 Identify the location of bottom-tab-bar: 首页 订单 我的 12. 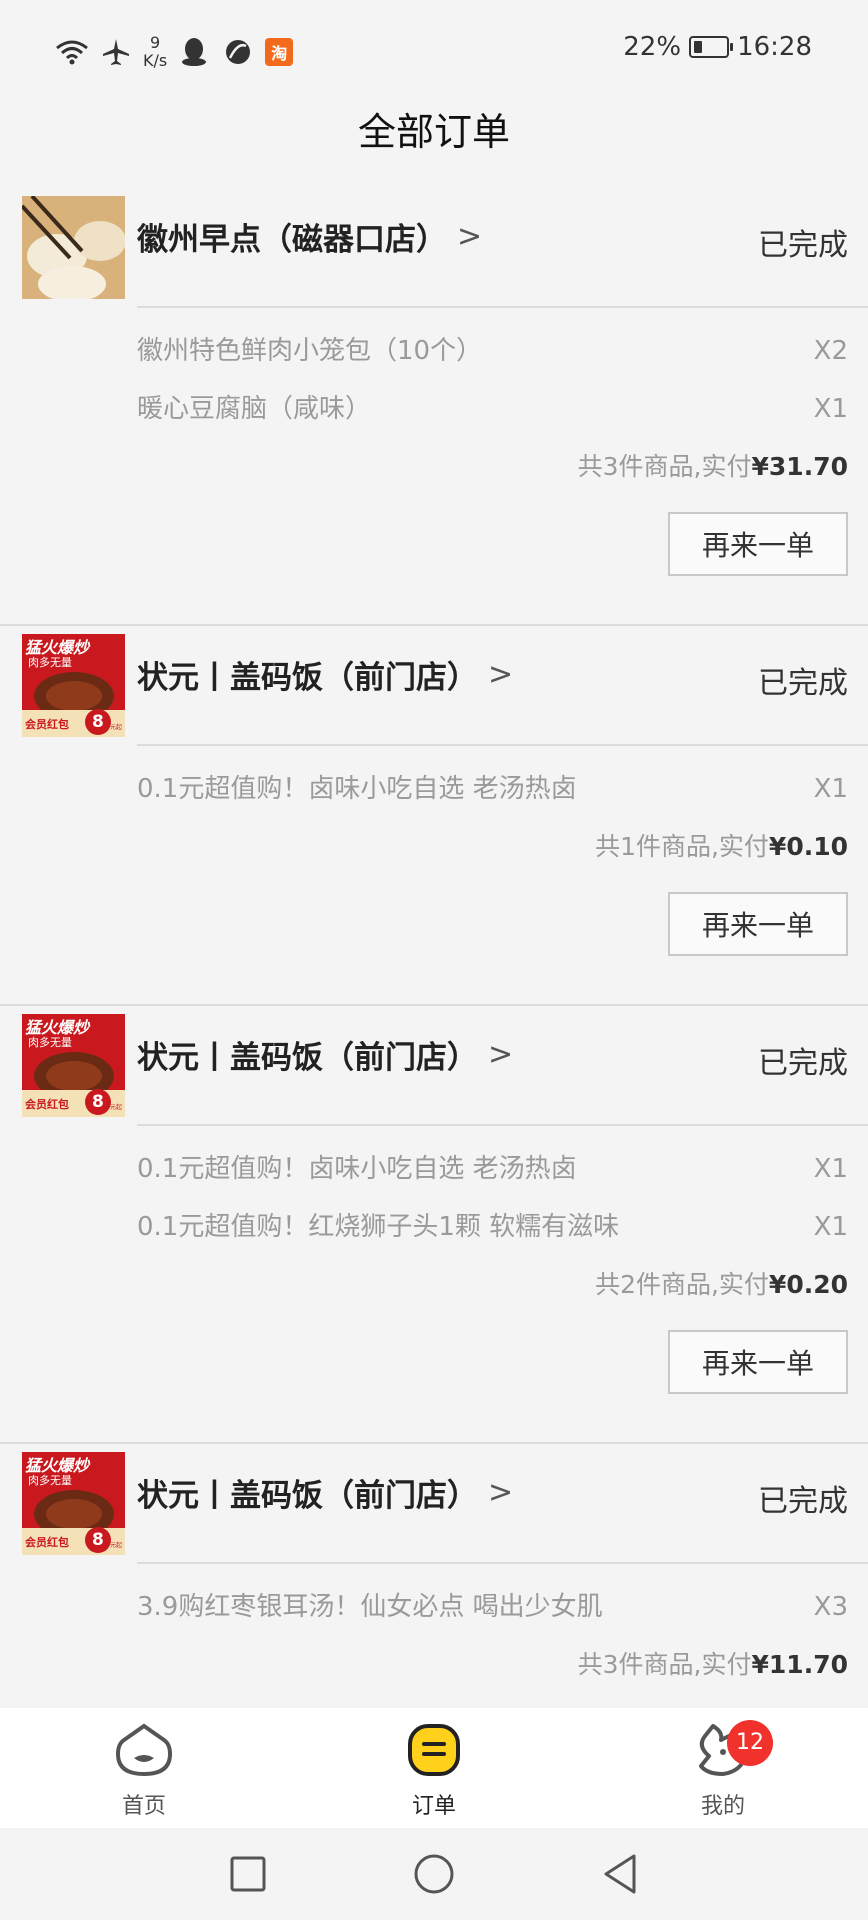
(434, 1768).